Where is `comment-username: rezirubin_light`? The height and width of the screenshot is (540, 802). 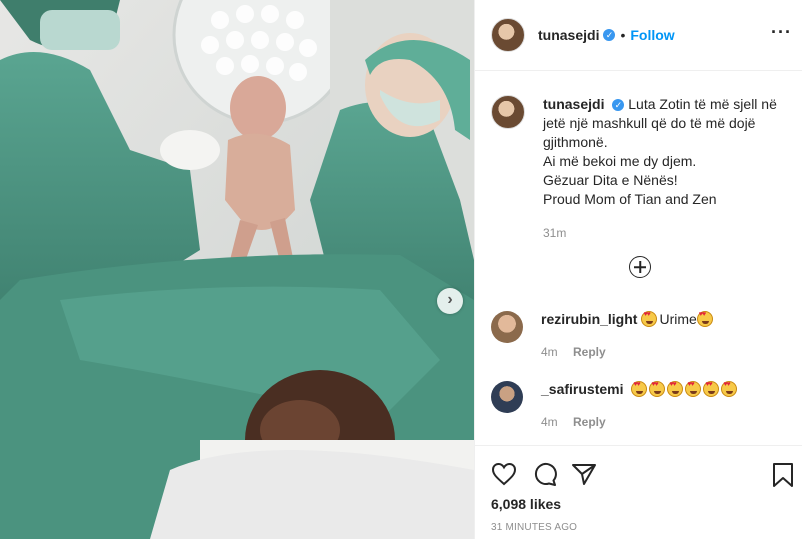
comment-username: rezirubin_light is located at coordinates (589, 319).